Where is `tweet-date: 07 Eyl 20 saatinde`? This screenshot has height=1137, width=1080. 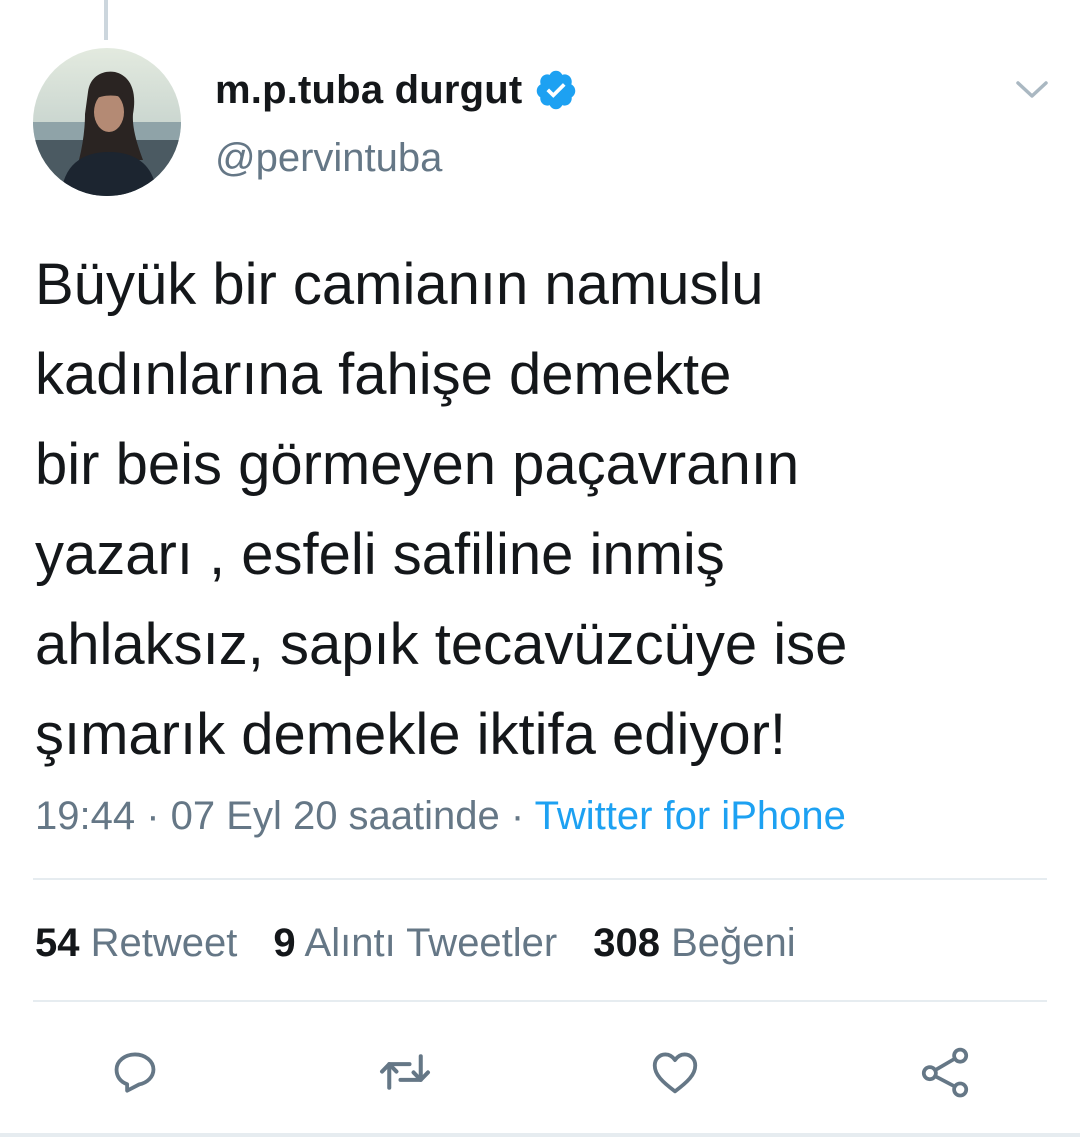 tweet-date: 07 Eyl 20 saatinde is located at coordinates (335, 816).